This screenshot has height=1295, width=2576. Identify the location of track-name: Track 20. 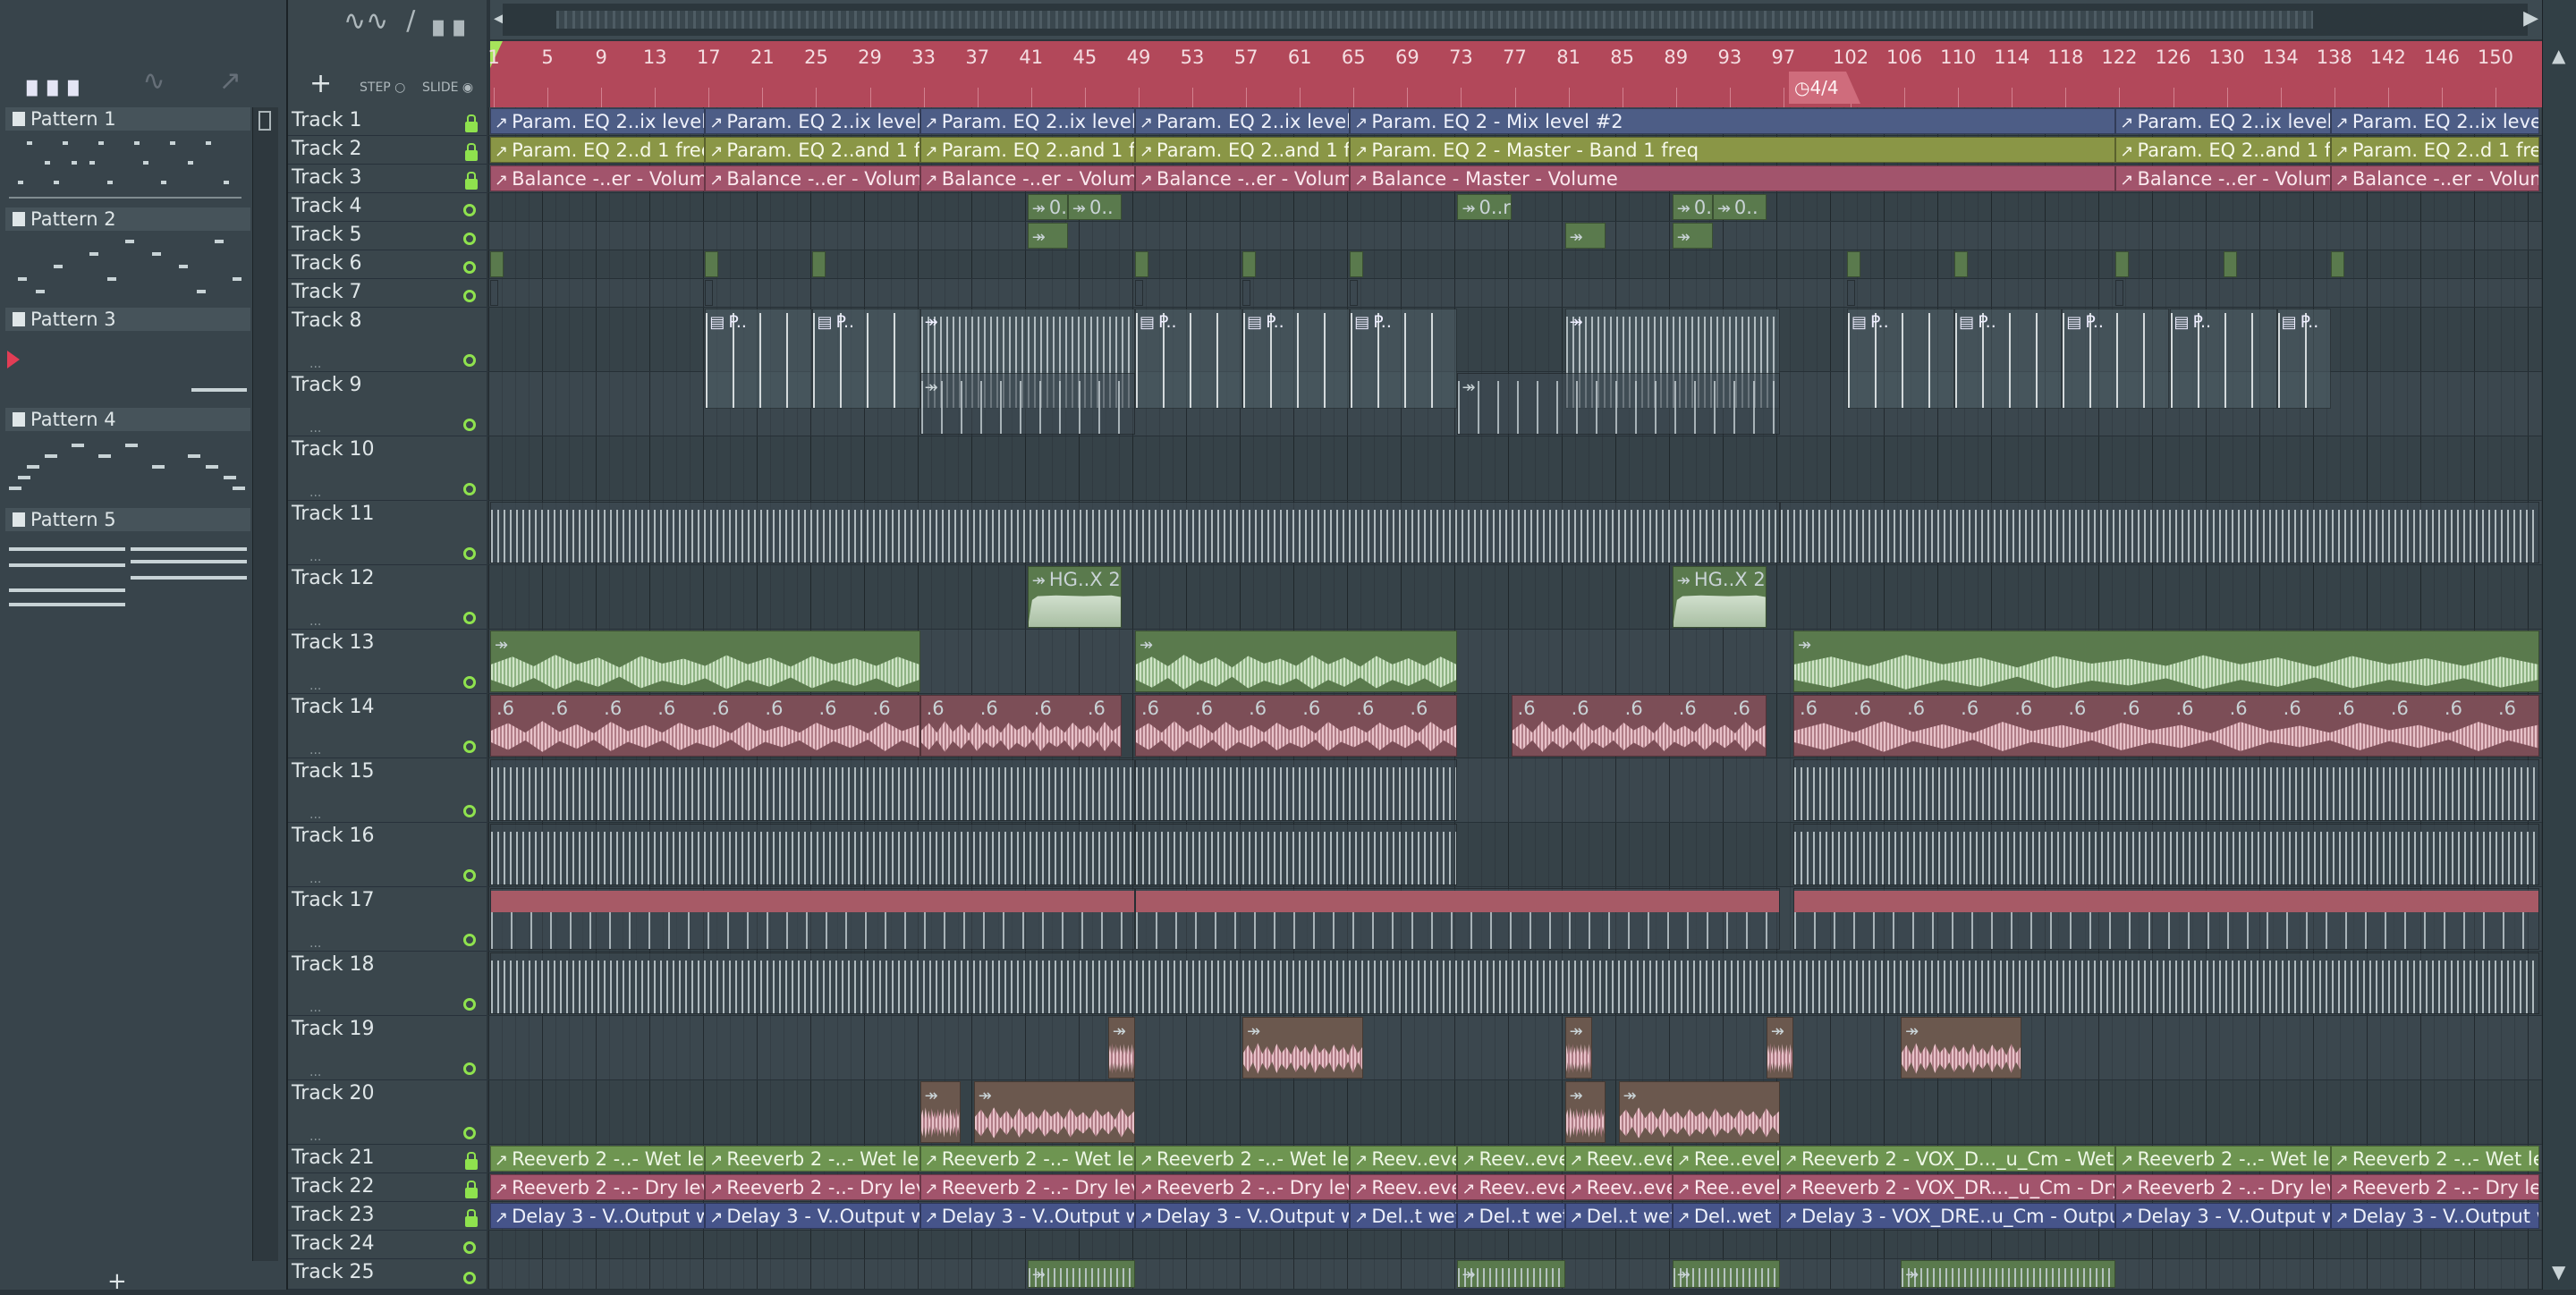
(333, 1094).